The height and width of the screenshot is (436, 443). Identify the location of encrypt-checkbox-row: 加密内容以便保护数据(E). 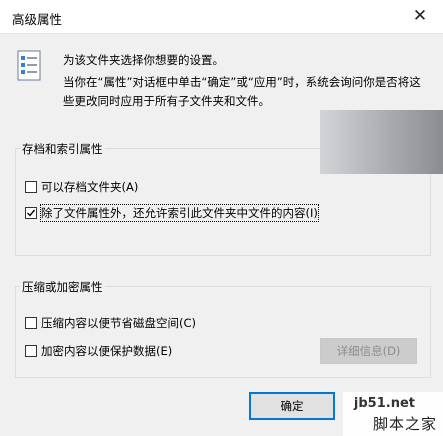
(98, 351).